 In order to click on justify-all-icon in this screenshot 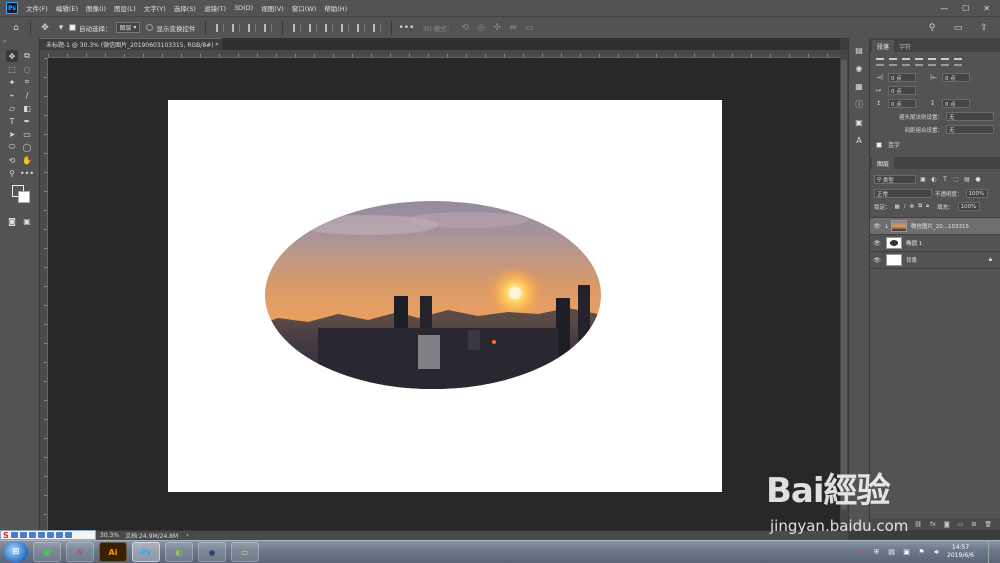, I will do `click(958, 62)`.